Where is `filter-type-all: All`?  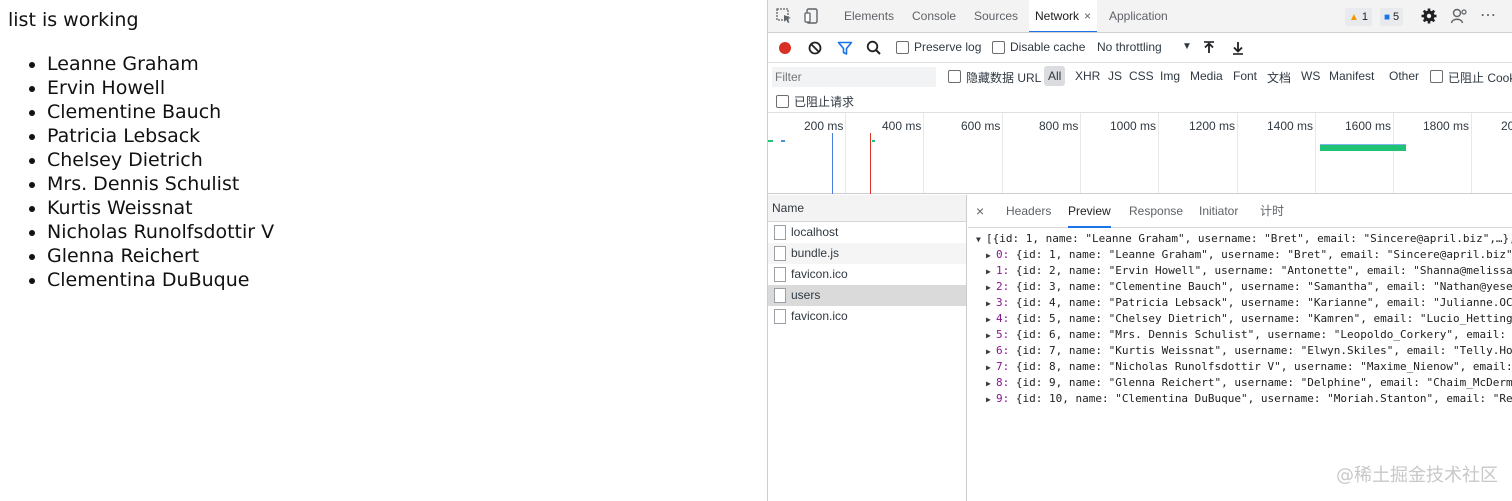
filter-type-all: All is located at coordinates (1055, 76).